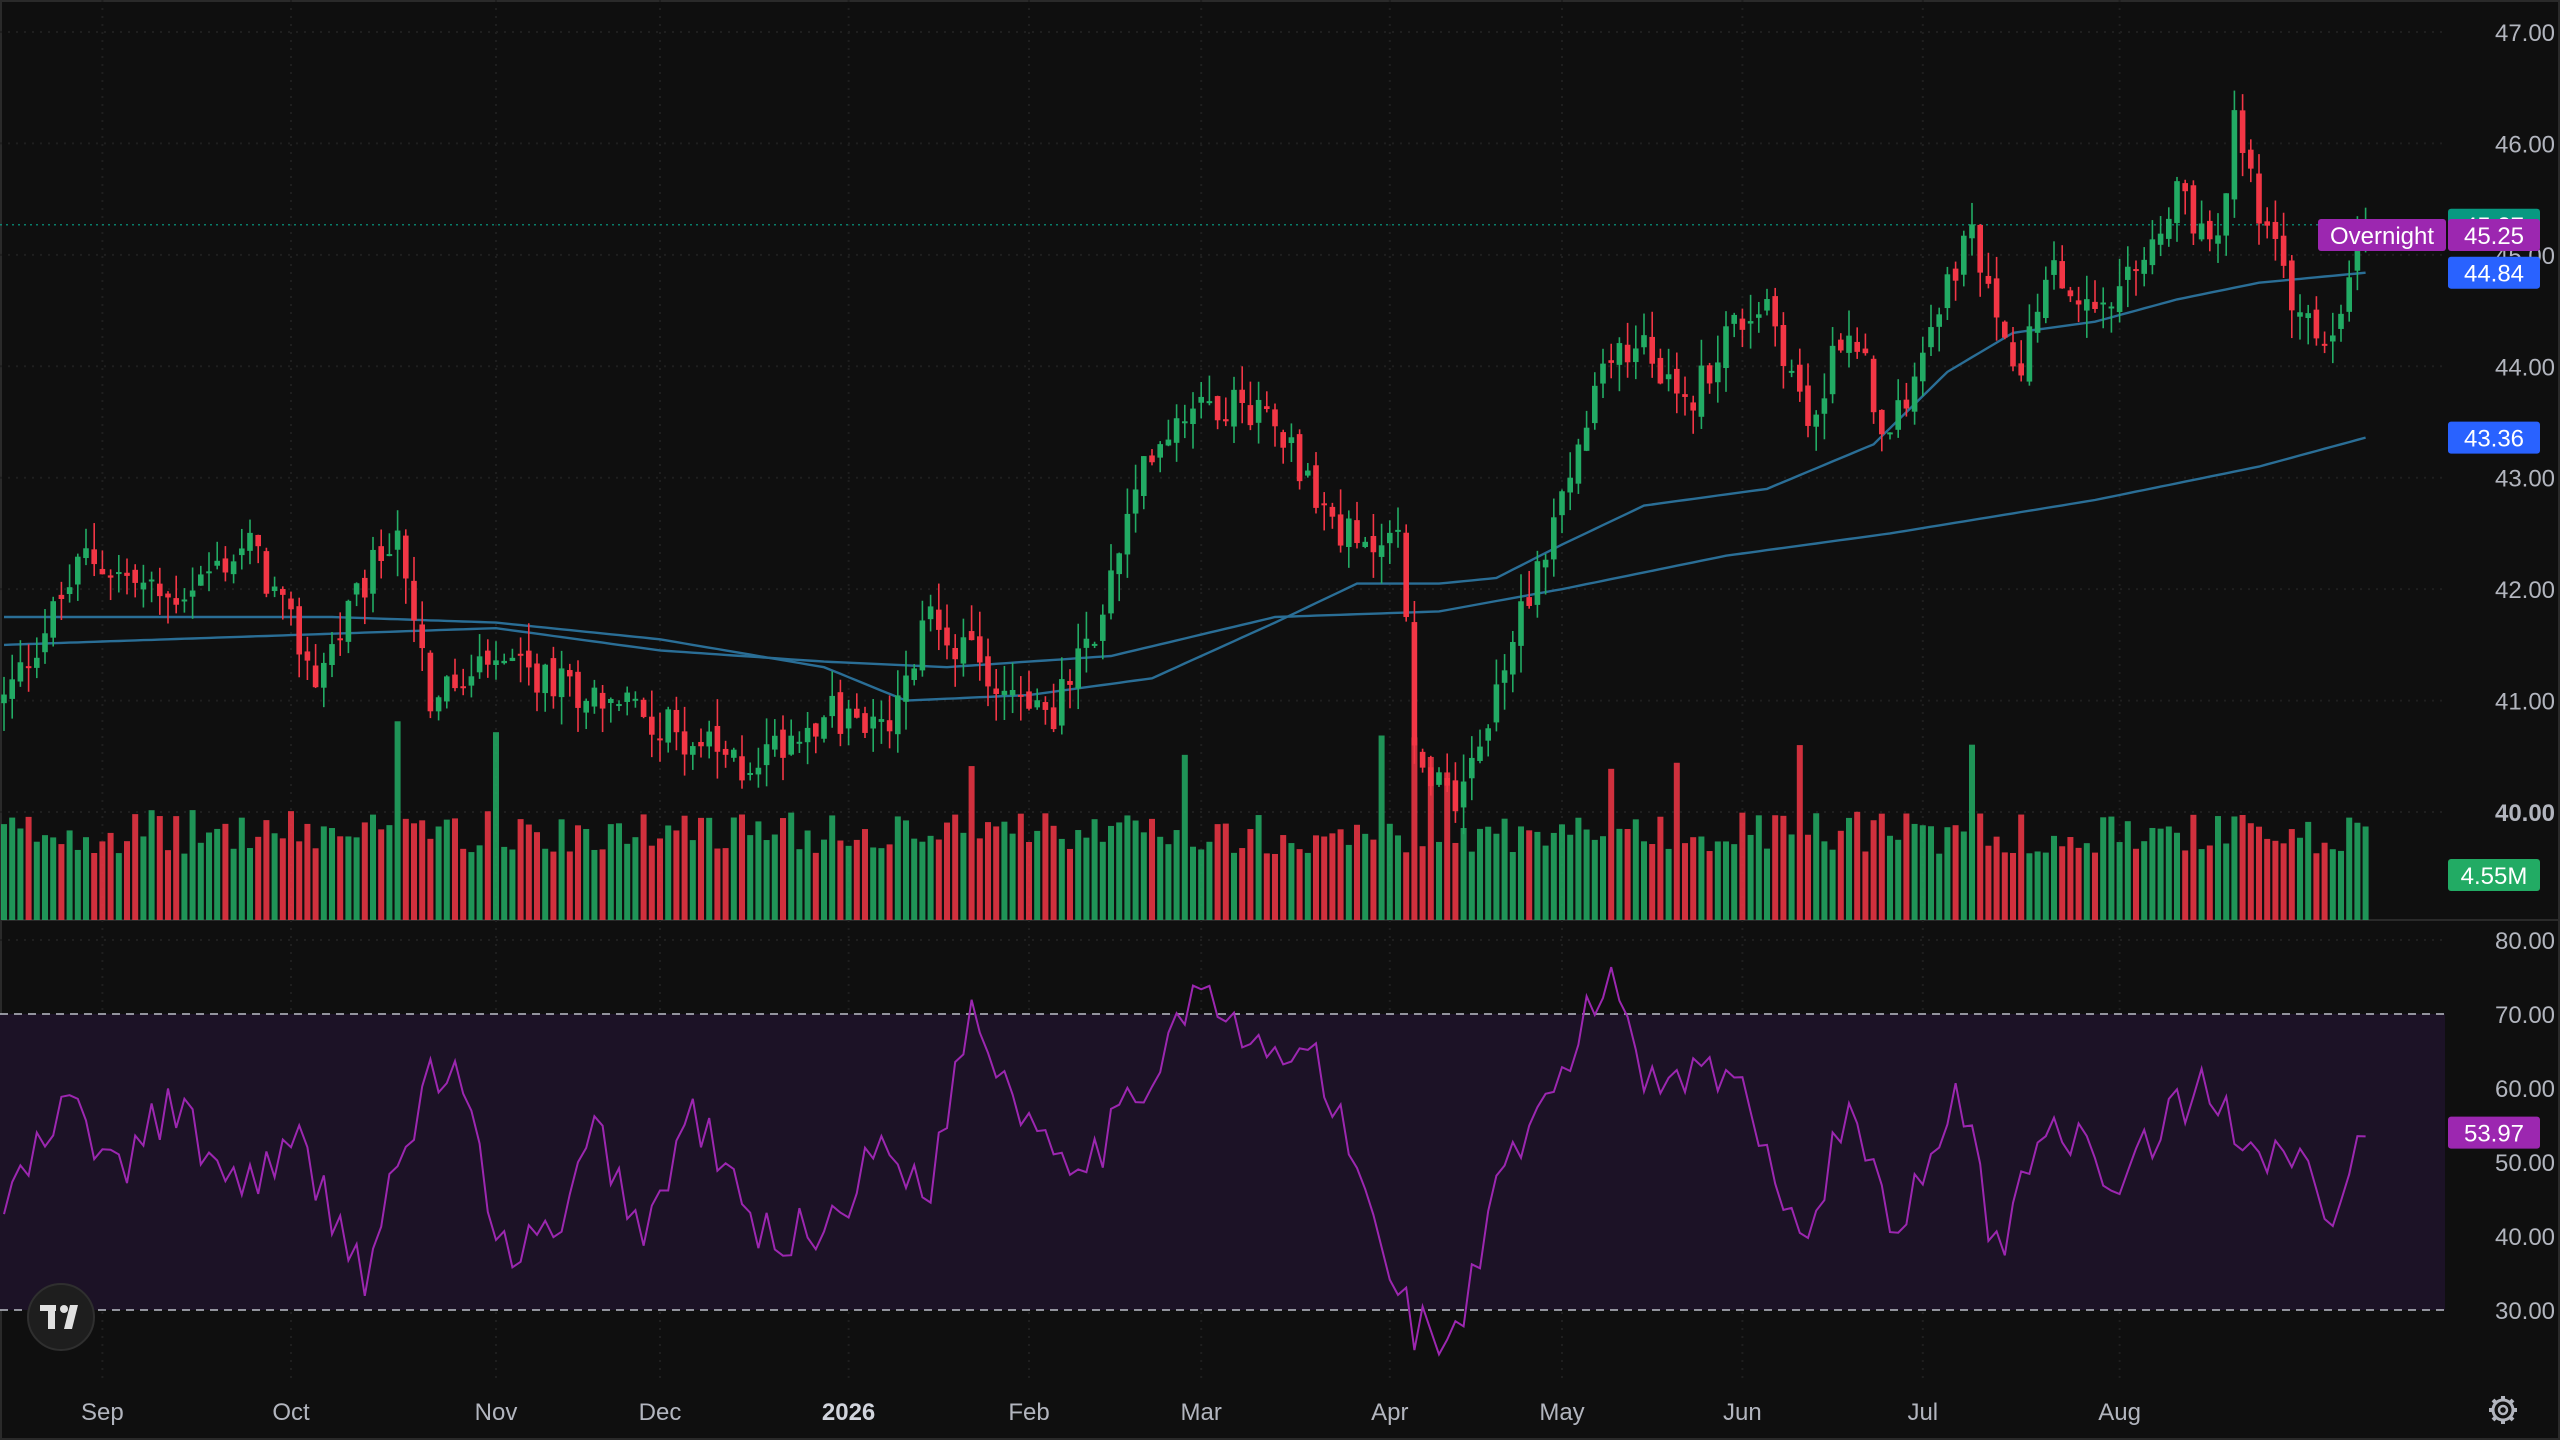 The height and width of the screenshot is (1440, 2560). What do you see at coordinates (1201, 1412) in the screenshot?
I see `x-tick-label: Mar` at bounding box center [1201, 1412].